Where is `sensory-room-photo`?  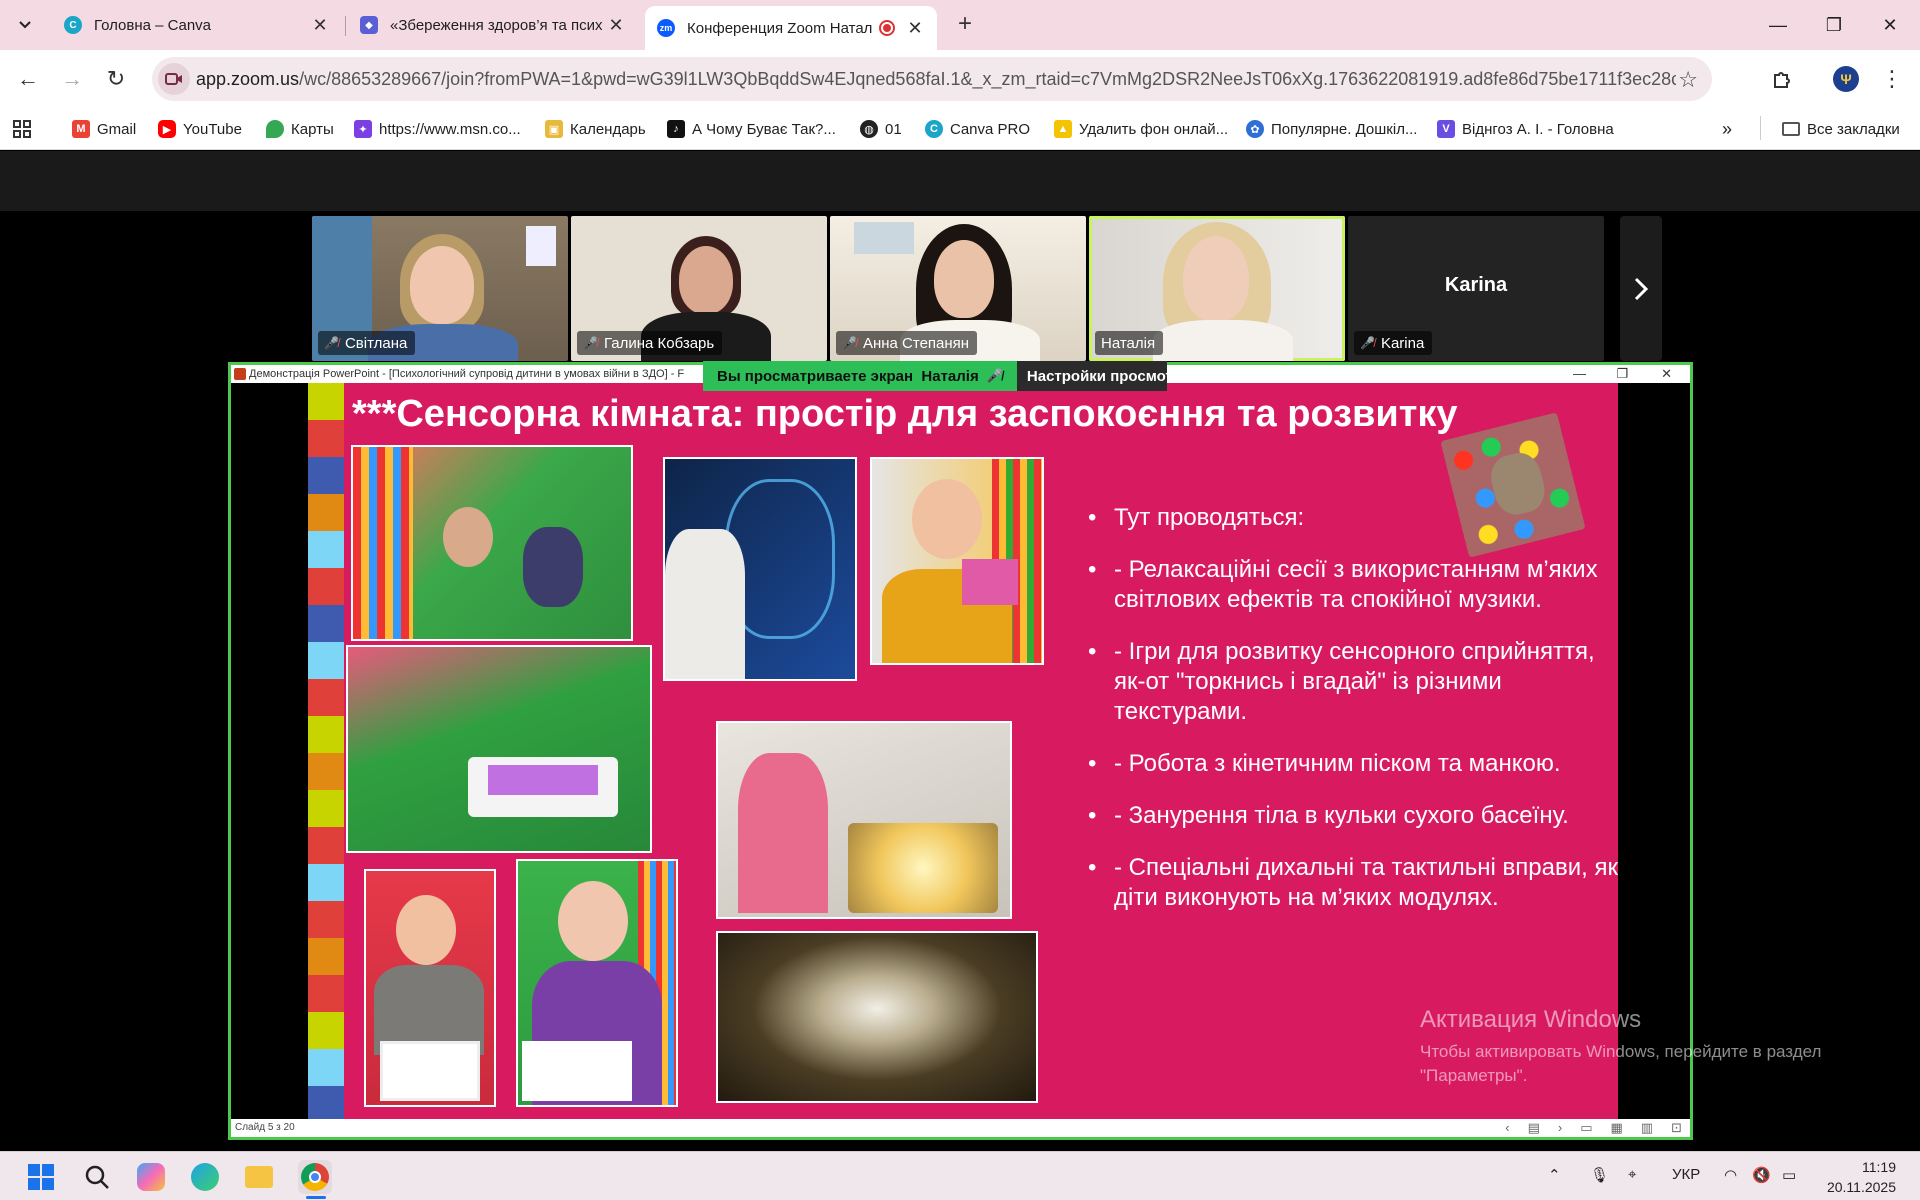
sensory-room-photo is located at coordinates (864, 820).